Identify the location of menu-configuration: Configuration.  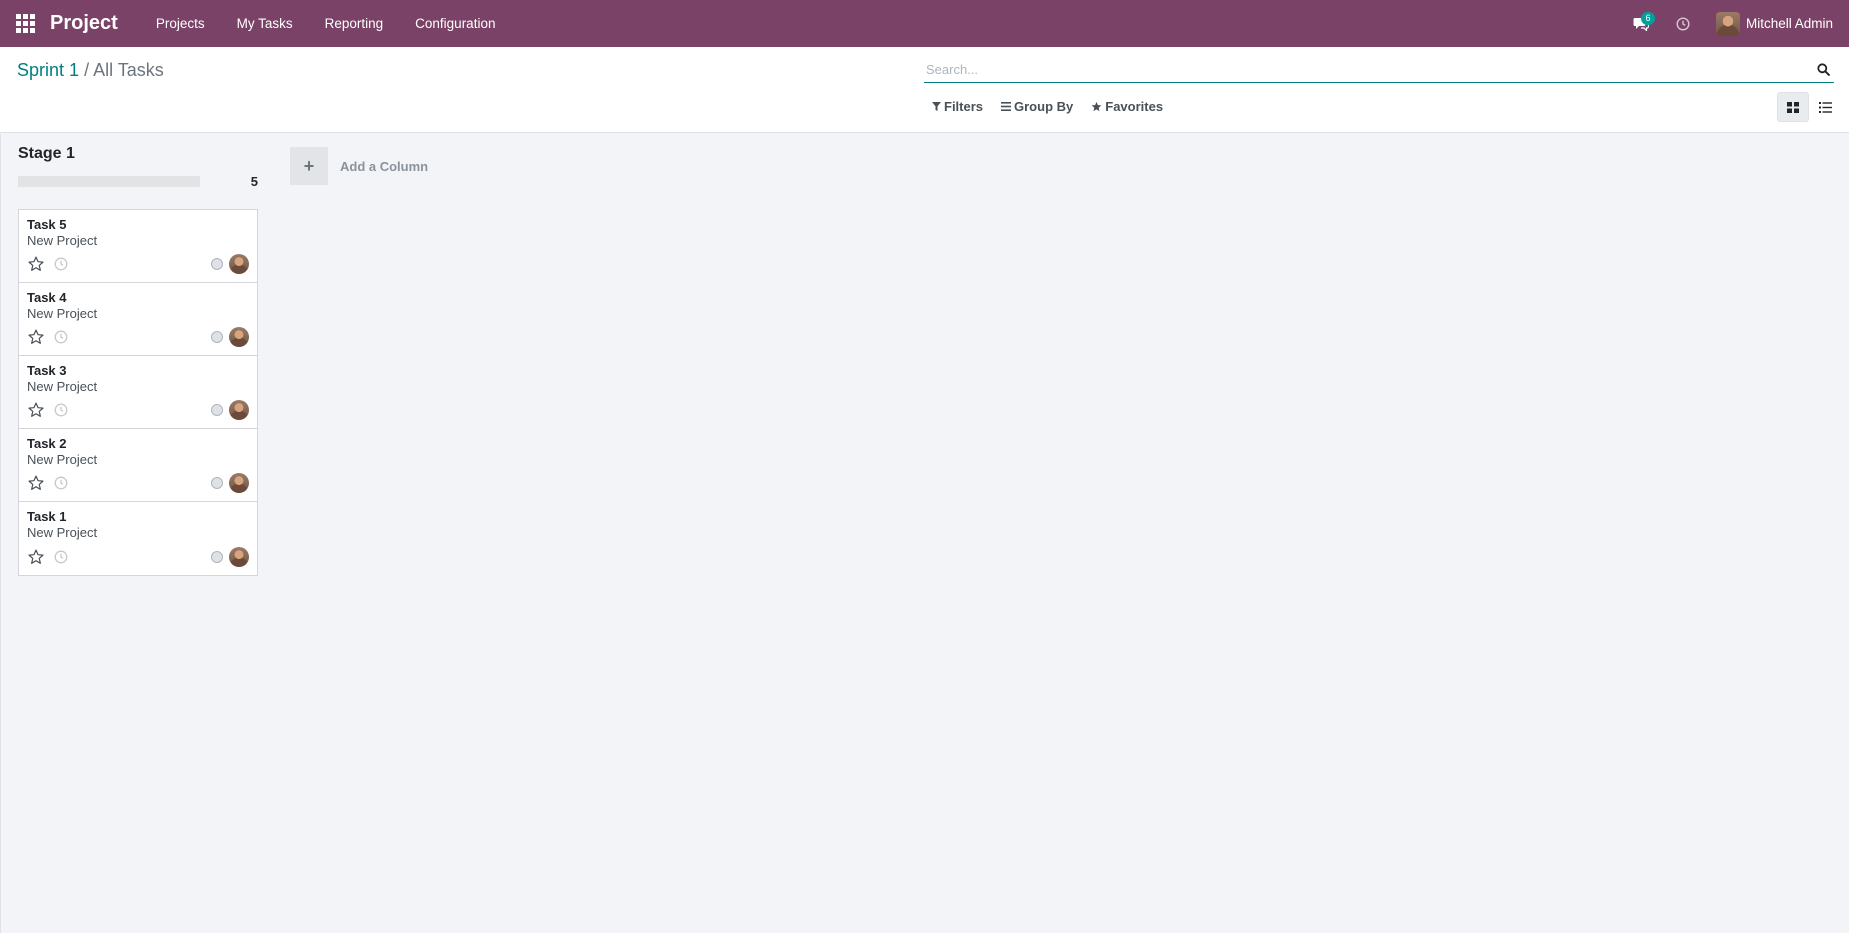
(455, 23).